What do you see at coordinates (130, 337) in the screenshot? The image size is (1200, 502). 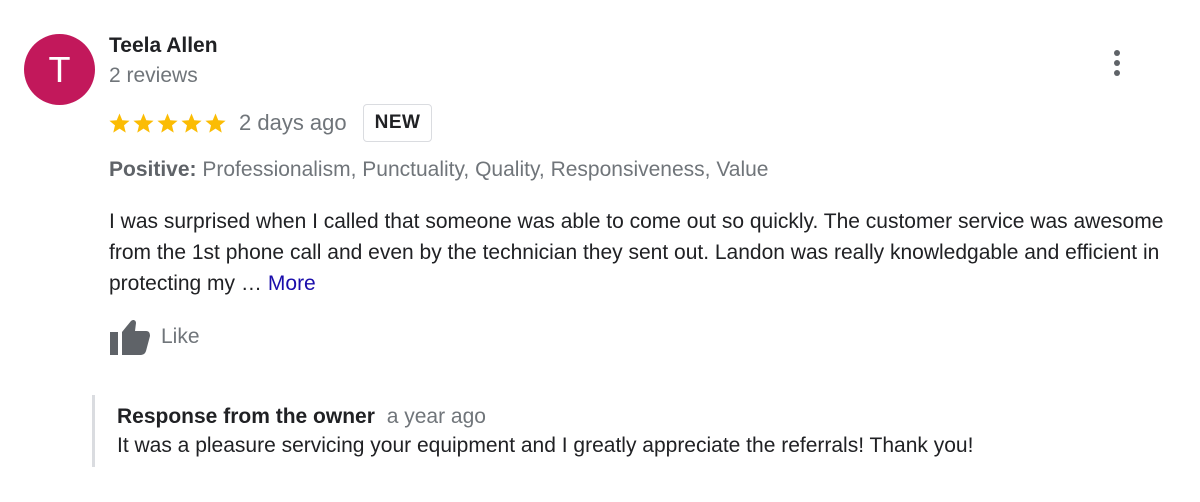 I see `thumbs-up-icon` at bounding box center [130, 337].